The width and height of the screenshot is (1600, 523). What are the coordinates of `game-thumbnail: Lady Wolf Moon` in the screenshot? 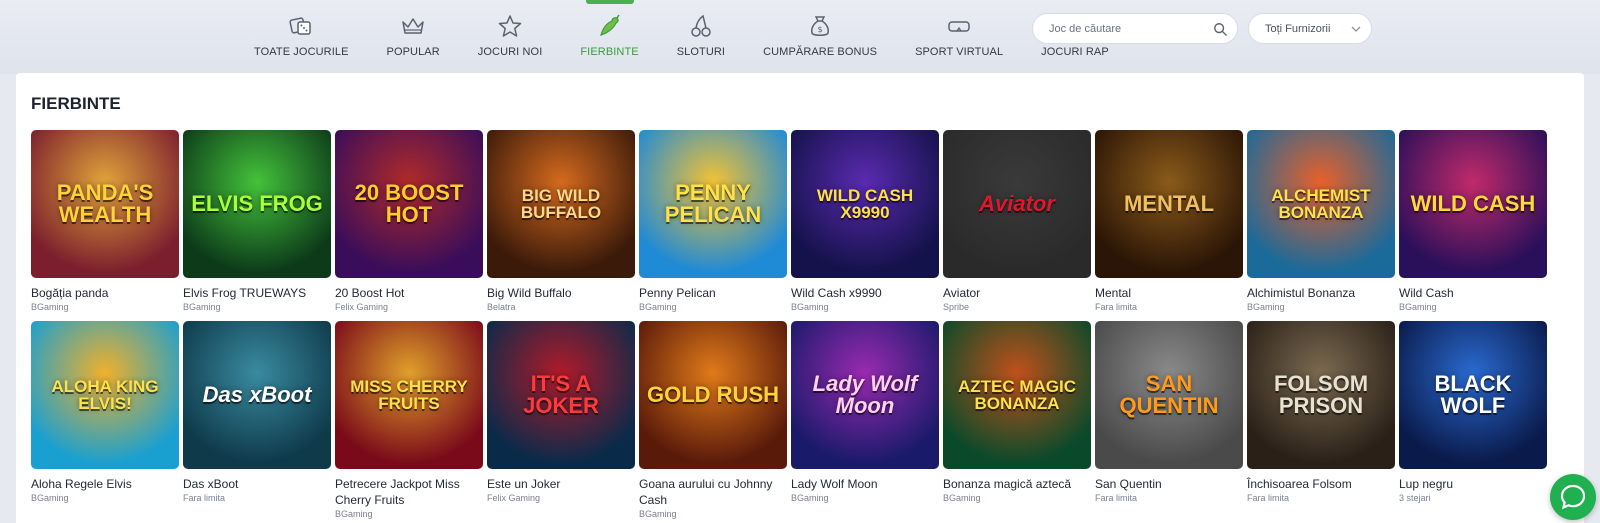 It's located at (865, 395).